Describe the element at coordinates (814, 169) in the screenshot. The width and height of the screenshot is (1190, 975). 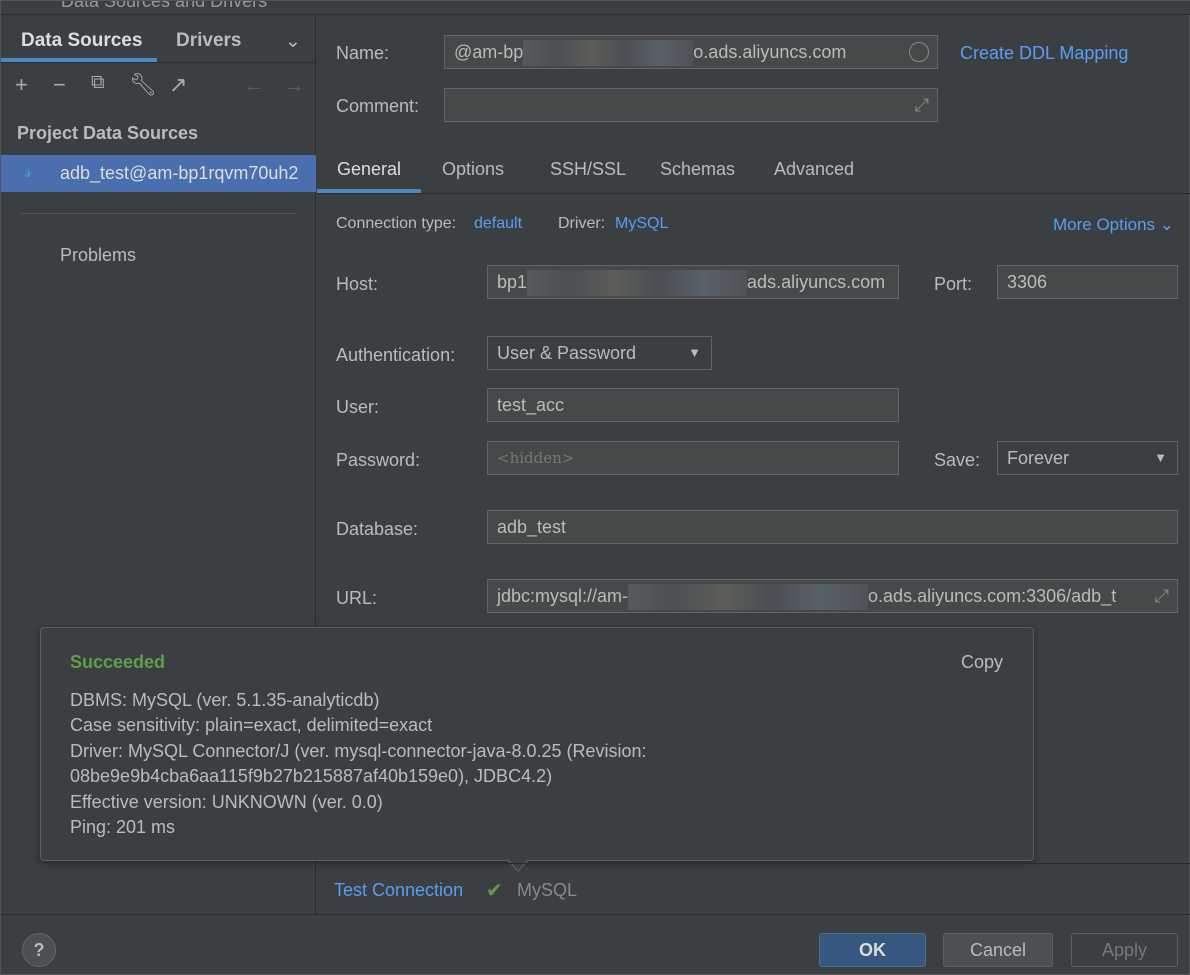
I see `tab-advanced: Advanced` at that location.